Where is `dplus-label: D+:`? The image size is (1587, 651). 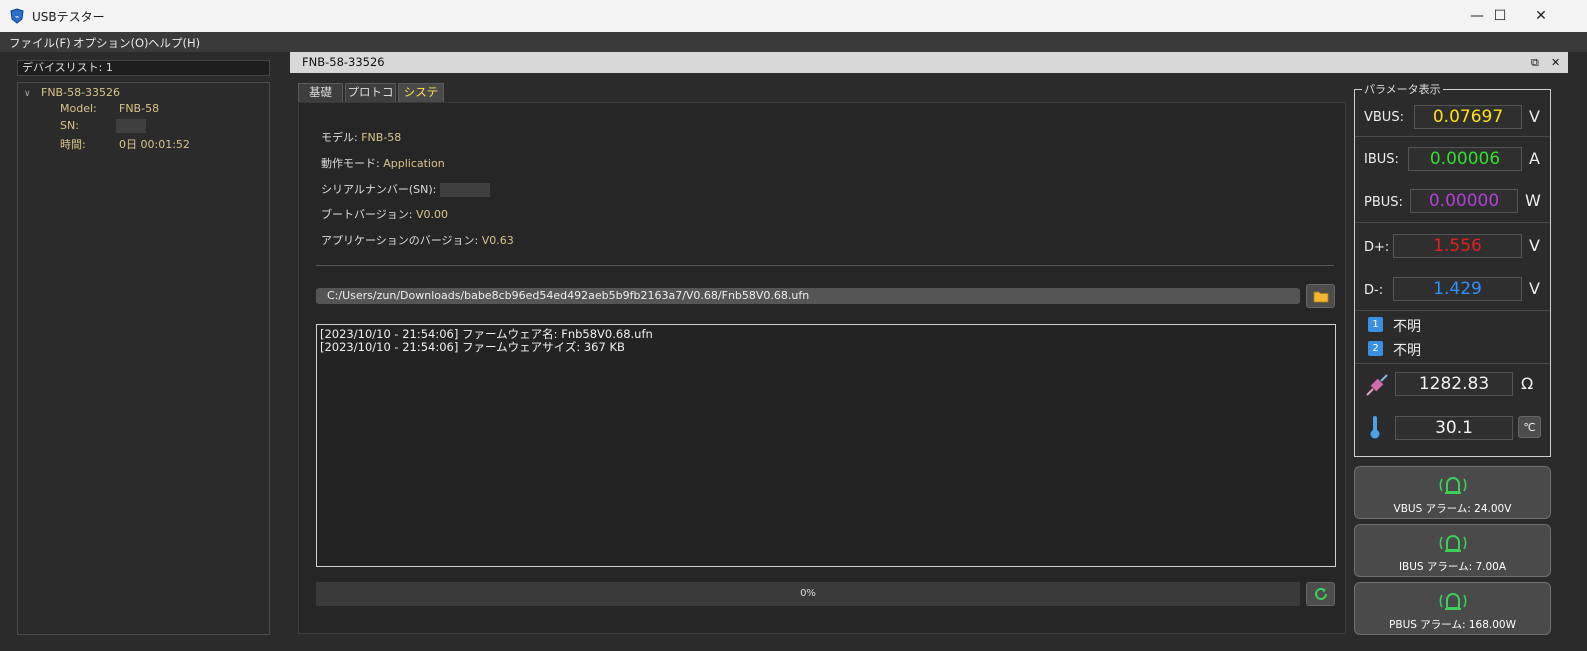 dplus-label: D+: is located at coordinates (1377, 247).